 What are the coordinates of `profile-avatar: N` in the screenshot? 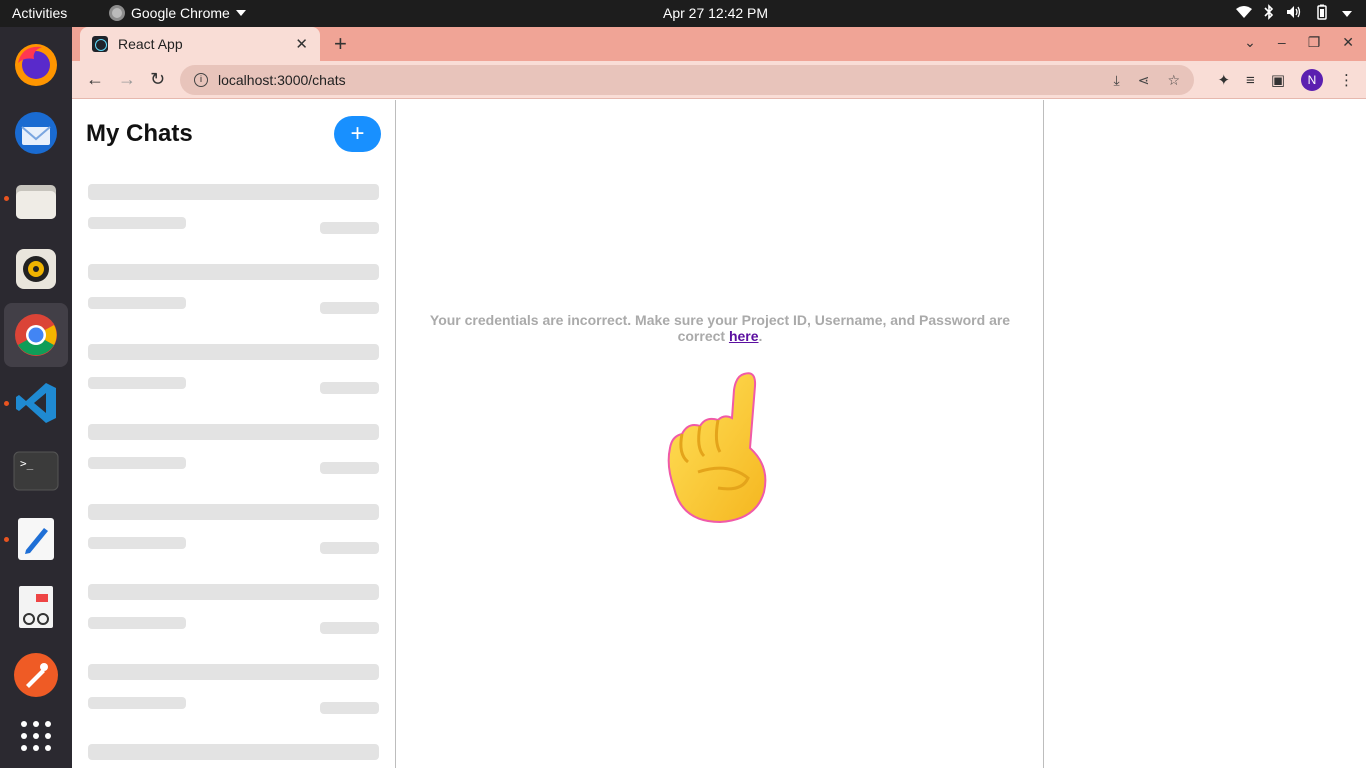 It's located at (1312, 80).